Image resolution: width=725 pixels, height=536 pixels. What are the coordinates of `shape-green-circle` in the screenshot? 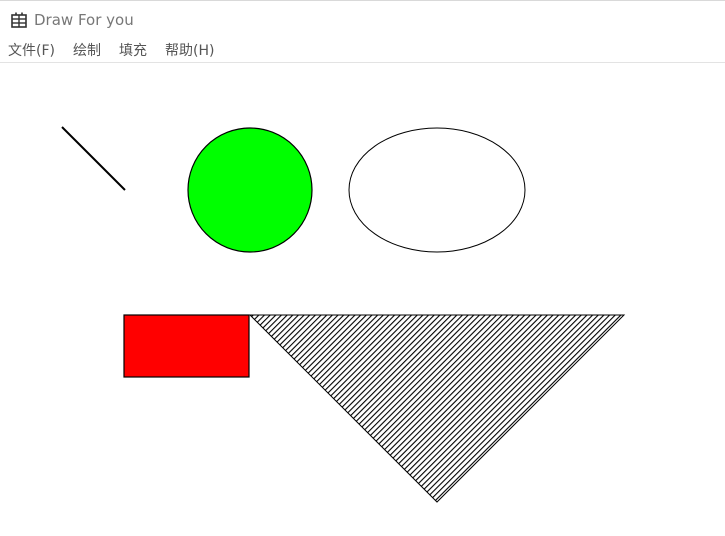 It's located at (250, 190).